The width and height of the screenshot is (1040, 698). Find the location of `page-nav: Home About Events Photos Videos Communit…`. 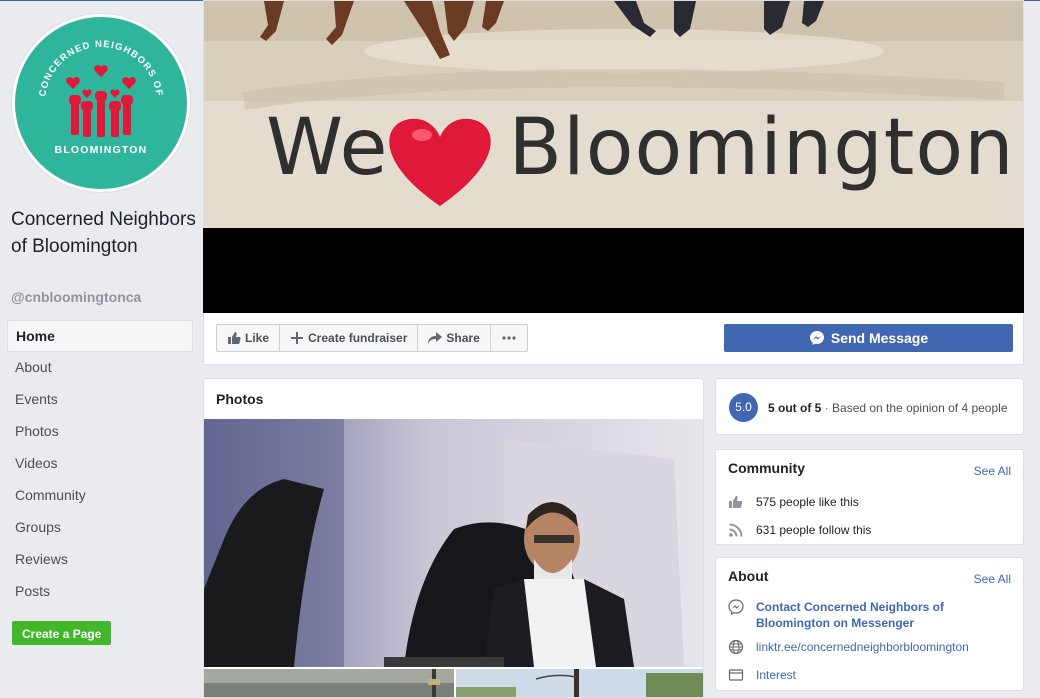

page-nav: Home About Events Photos Videos Communit… is located at coordinates (100, 464).